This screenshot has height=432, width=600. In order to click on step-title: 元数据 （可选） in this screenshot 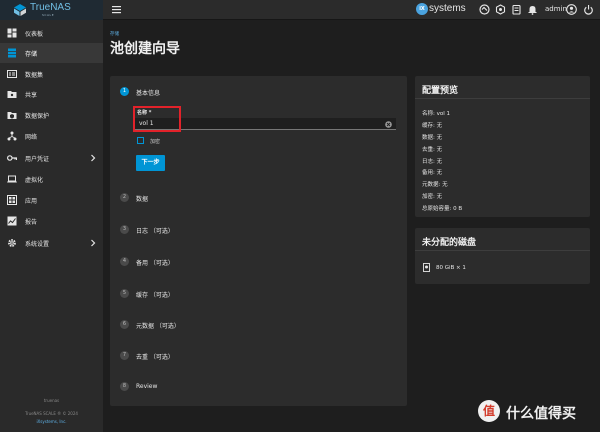, I will do `click(158, 326)`.